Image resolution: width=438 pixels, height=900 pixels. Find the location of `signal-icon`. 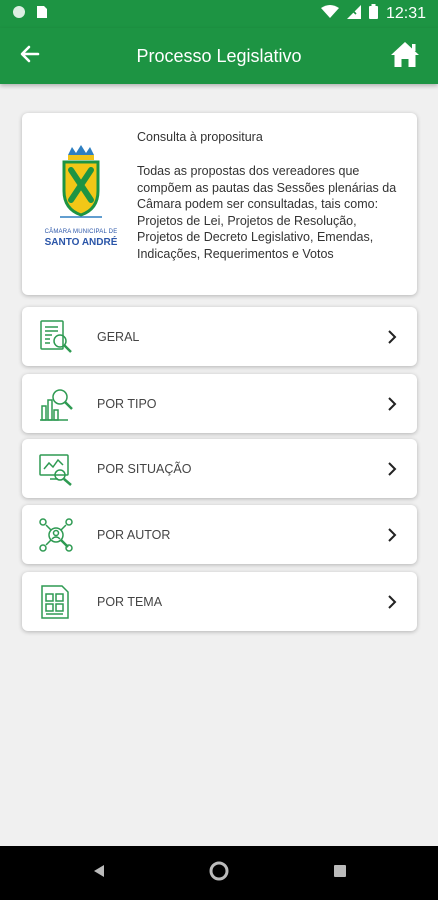

signal-icon is located at coordinates (353, 14).